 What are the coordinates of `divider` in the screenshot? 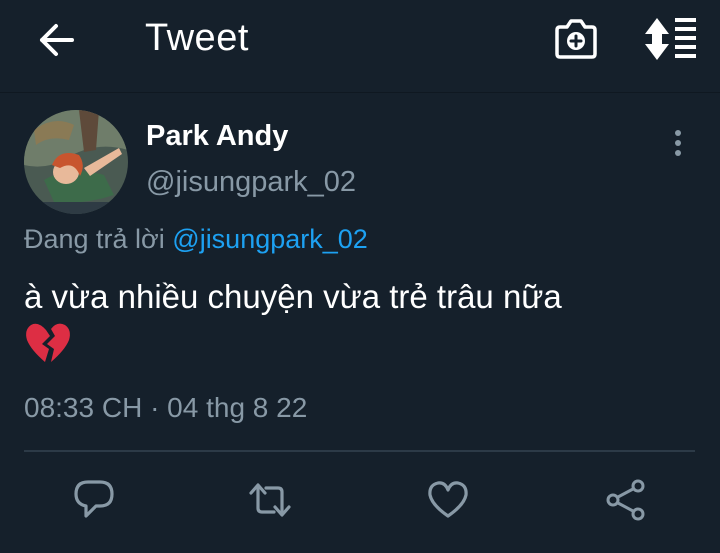 It's located at (359, 451).